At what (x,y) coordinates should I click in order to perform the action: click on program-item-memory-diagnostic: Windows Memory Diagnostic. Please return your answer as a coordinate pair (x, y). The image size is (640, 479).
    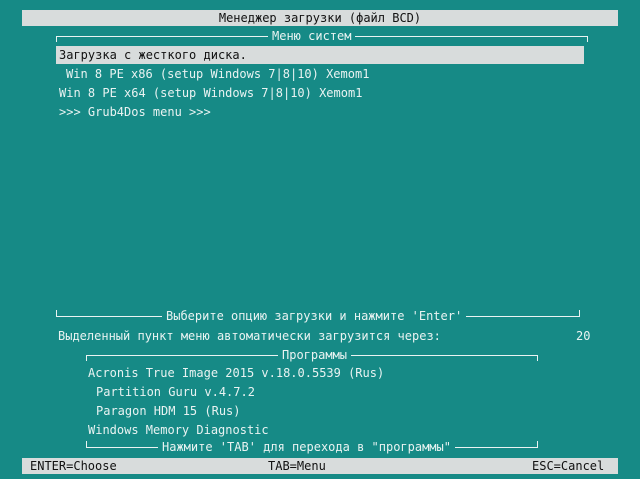
    Looking at the image, I should click on (178, 430).